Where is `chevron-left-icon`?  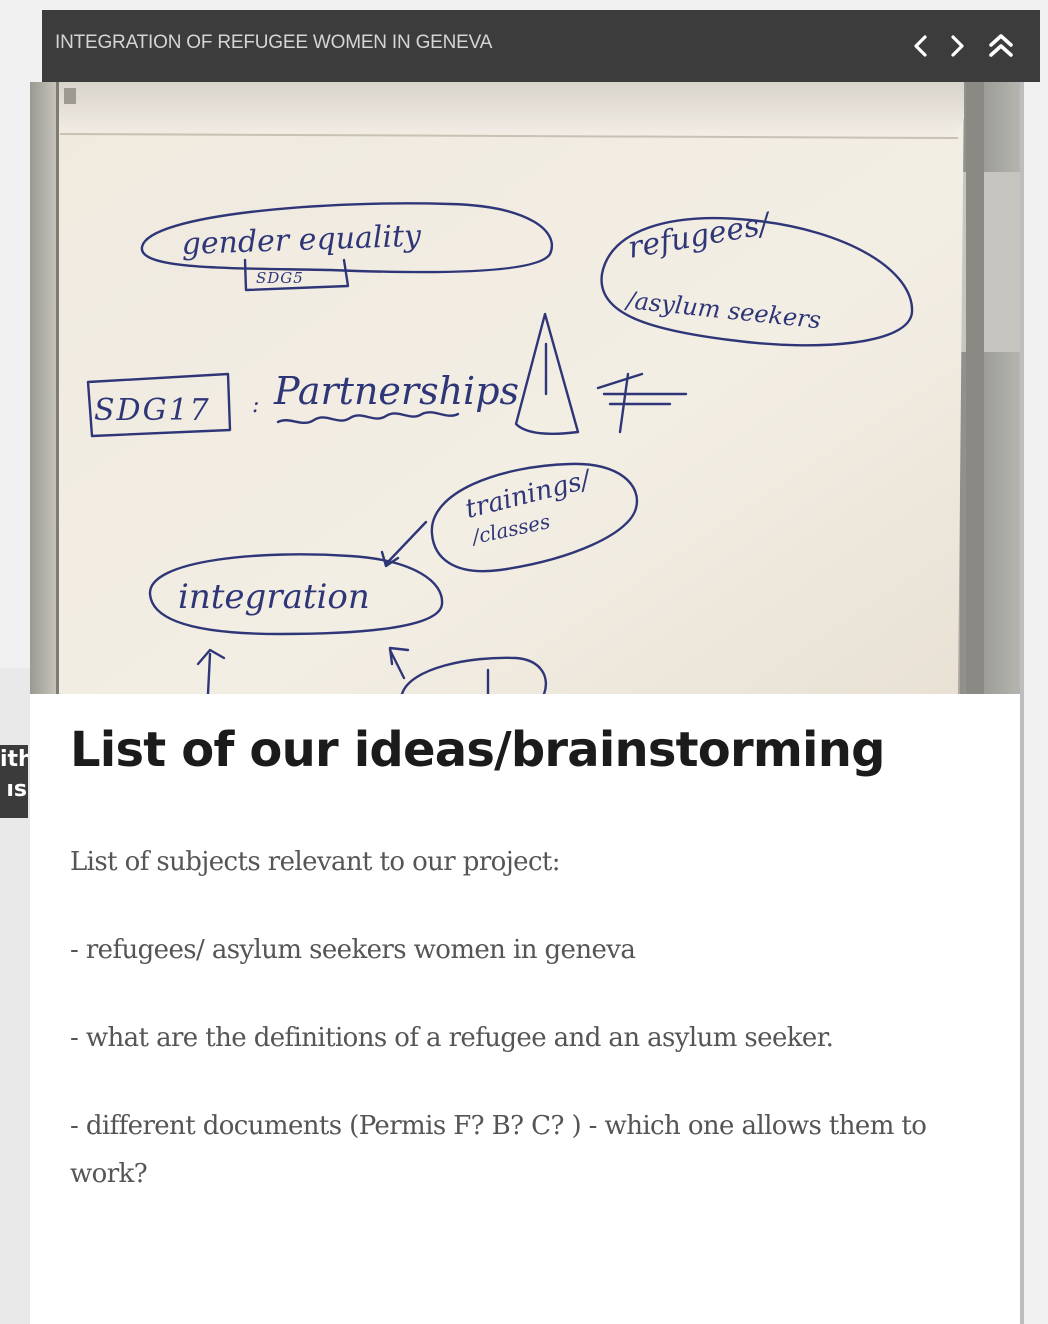 chevron-left-icon is located at coordinates (920, 46).